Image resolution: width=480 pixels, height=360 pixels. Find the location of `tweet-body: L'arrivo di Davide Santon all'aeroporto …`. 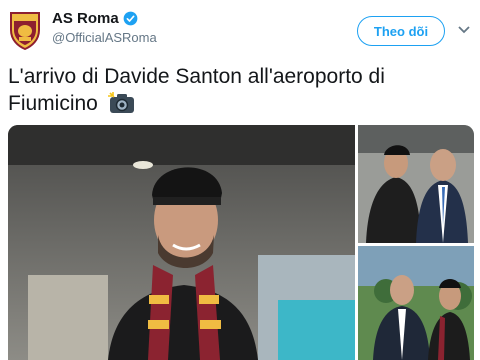

tweet-body: L'arrivo di Davide Santon all'aeroporto … is located at coordinates (196, 90).